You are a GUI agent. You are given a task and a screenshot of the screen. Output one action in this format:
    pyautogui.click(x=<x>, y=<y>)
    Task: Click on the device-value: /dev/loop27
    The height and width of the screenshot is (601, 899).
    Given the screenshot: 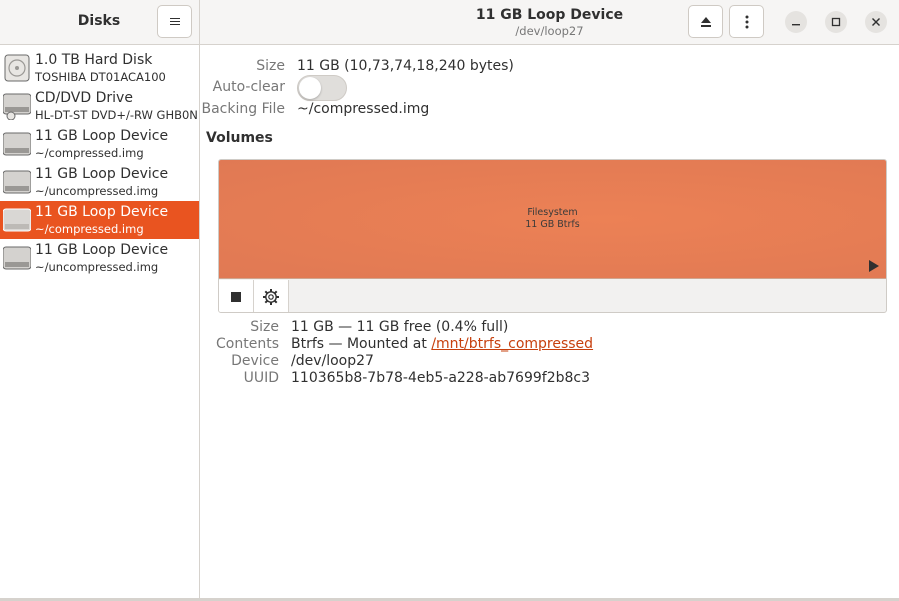 What is the action you would take?
    pyautogui.click(x=332, y=361)
    